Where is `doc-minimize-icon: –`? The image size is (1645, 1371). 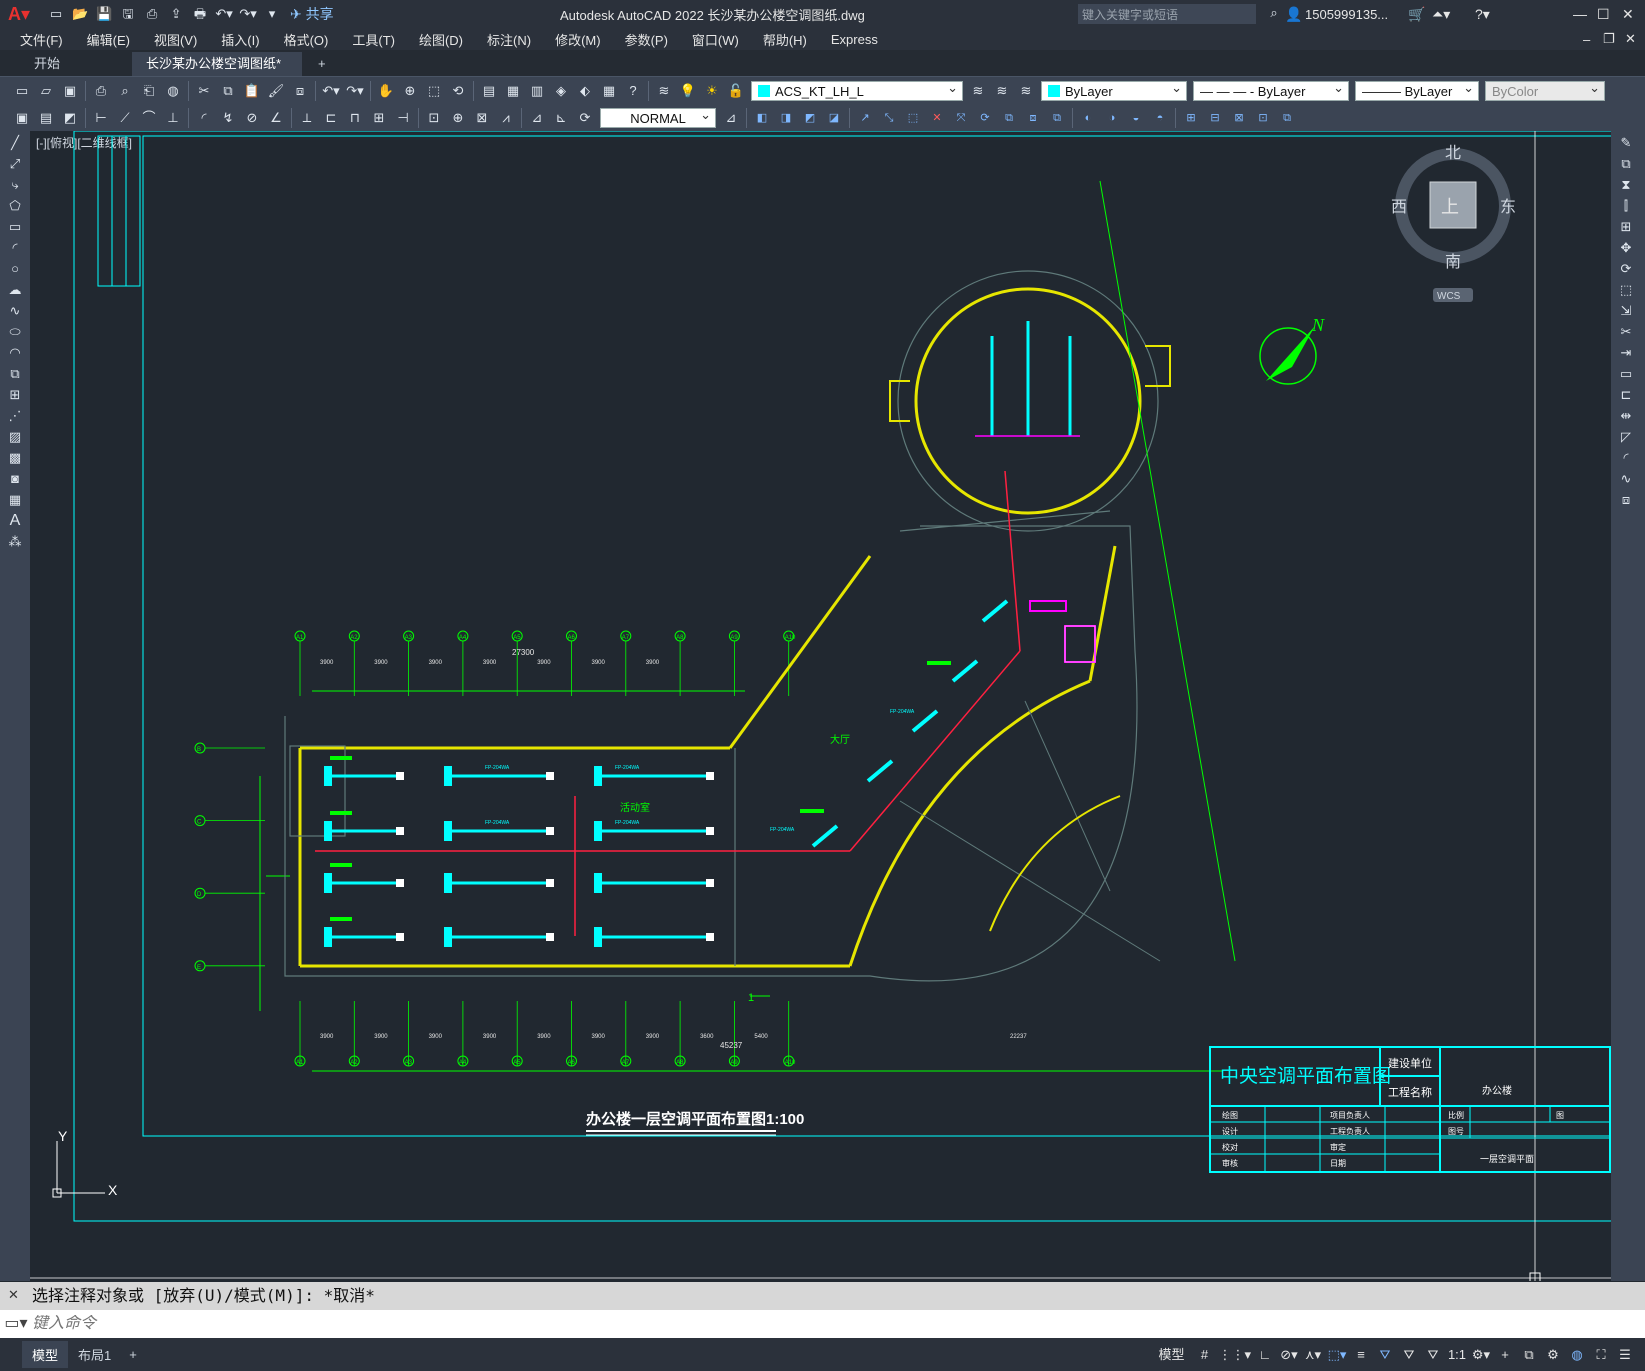
doc-minimize-icon: – is located at coordinates (1586, 39).